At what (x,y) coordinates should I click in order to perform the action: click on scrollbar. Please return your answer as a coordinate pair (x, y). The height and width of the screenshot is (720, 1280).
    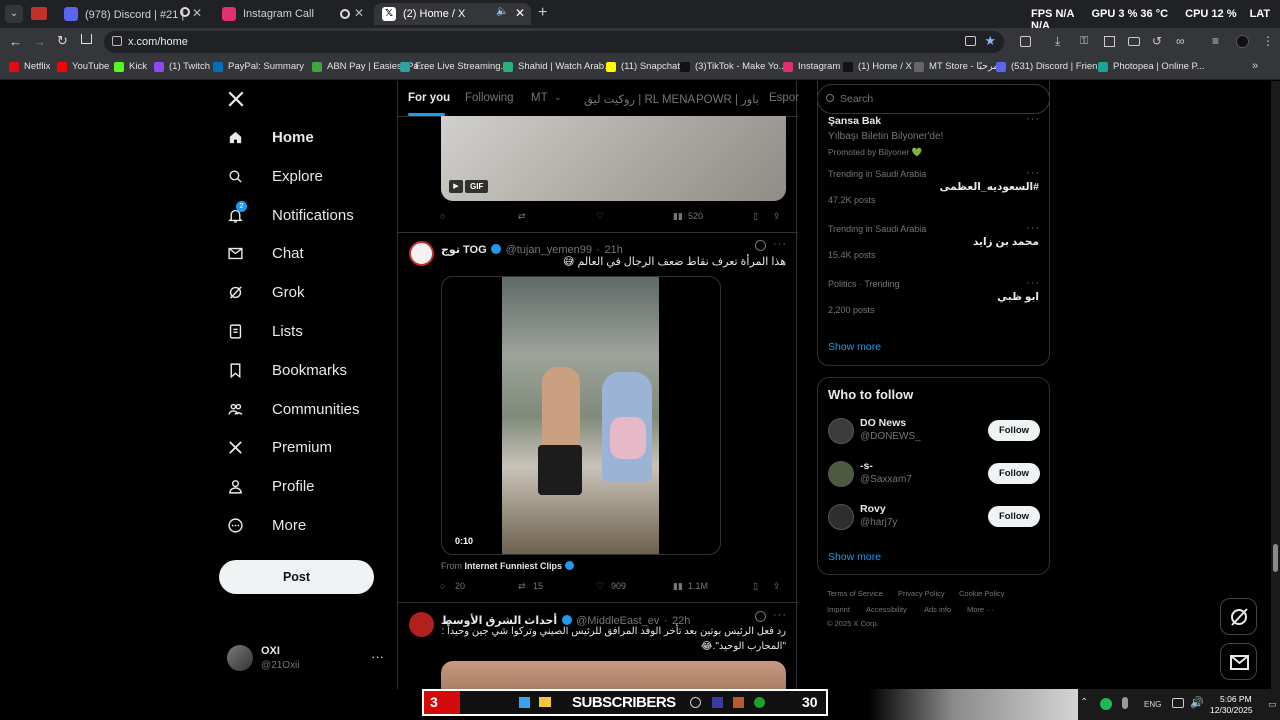
    Looking at the image, I should click on (1275, 385).